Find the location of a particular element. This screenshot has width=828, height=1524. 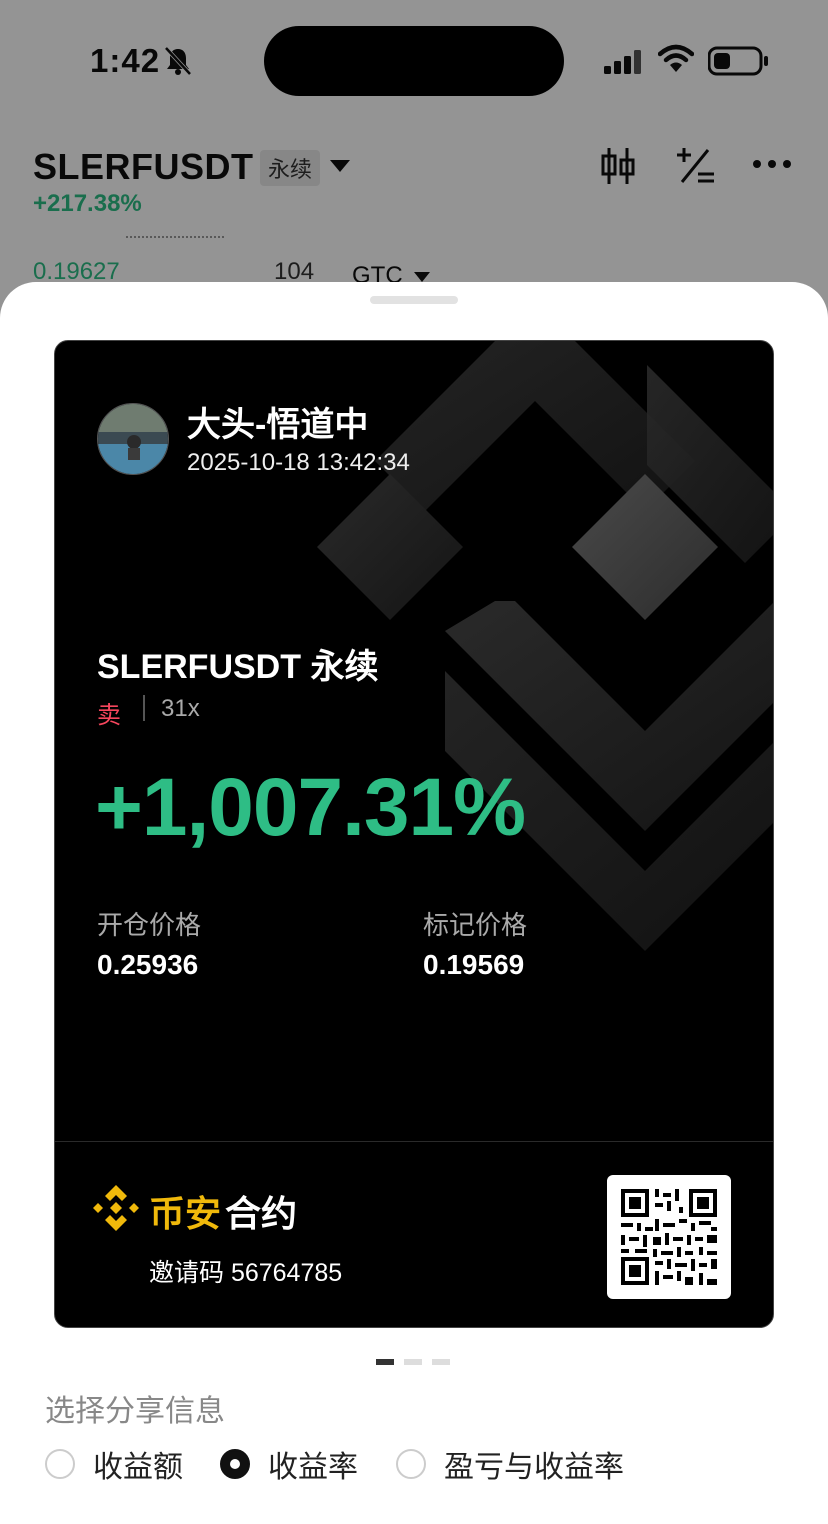

option-roi: 收益率 is located at coordinates (289, 1464).